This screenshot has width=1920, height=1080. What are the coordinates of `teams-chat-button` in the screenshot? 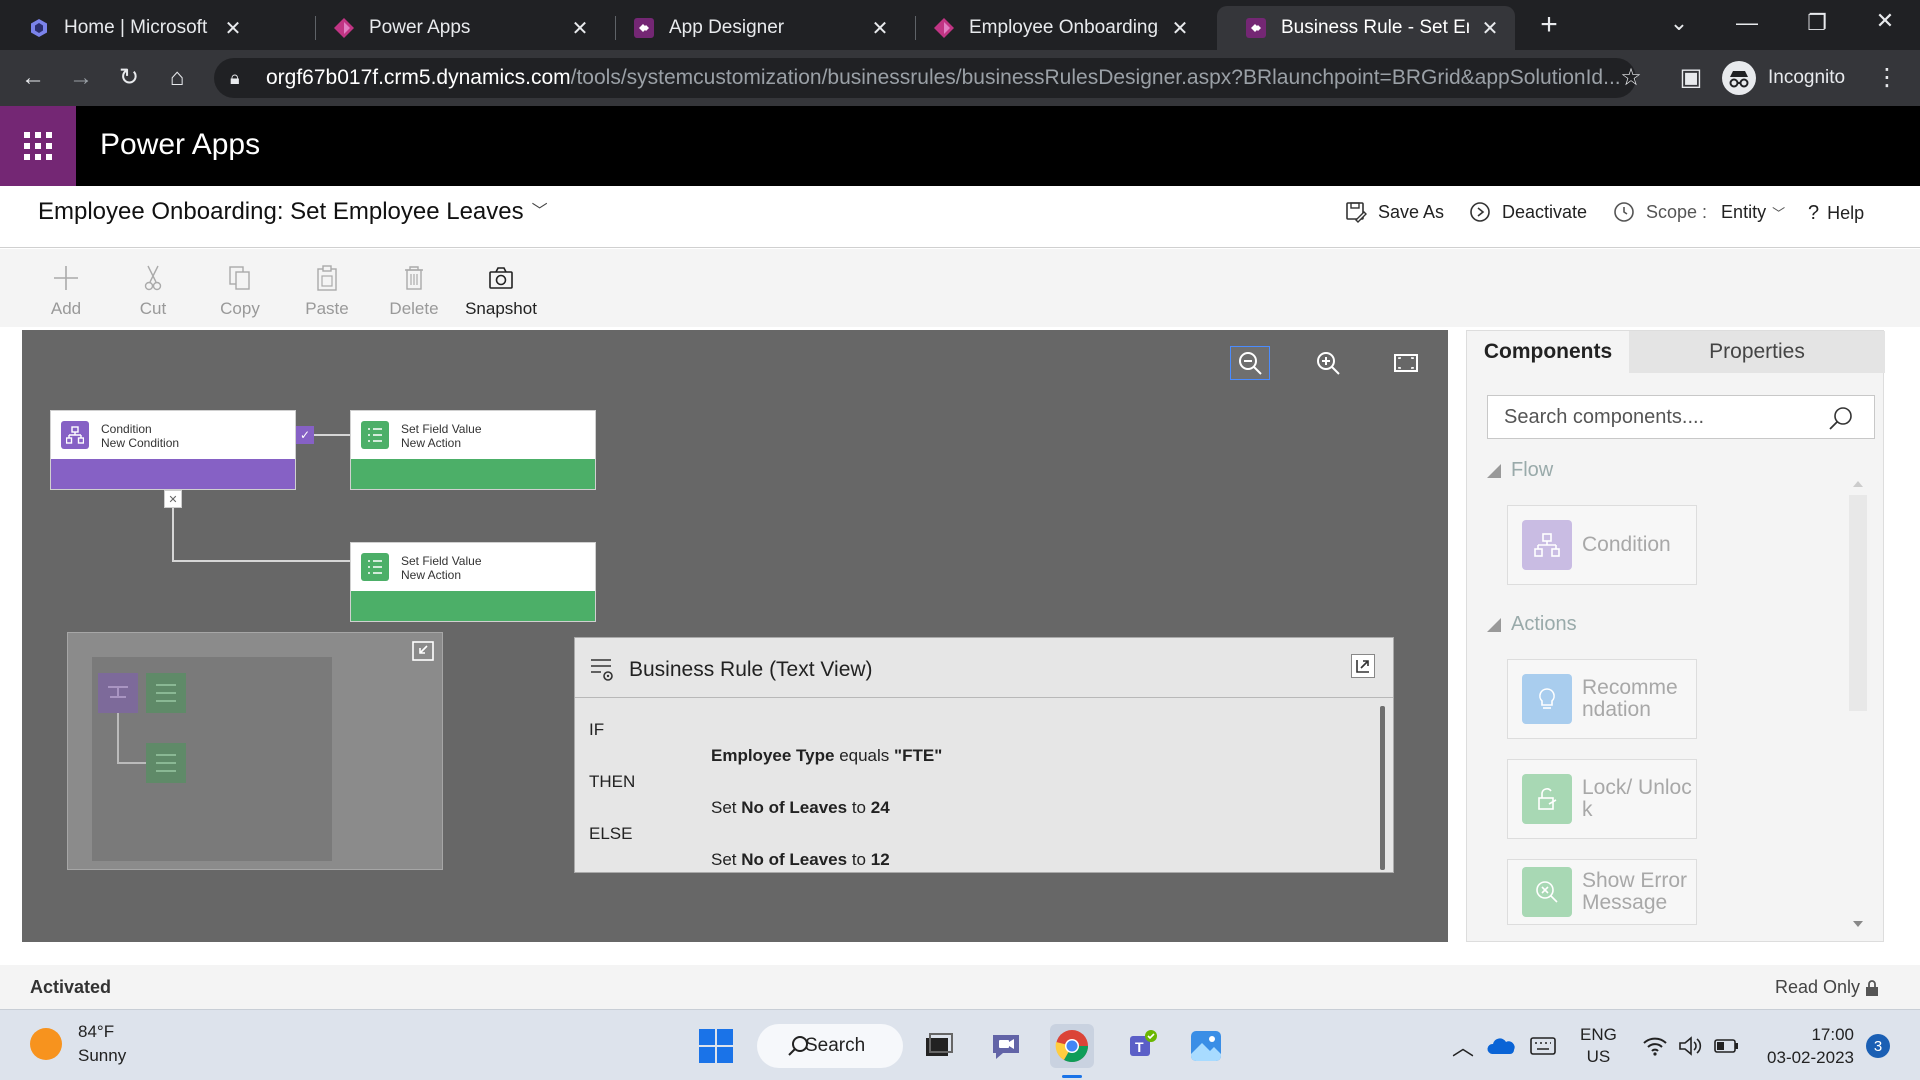 It's located at (1006, 1046).